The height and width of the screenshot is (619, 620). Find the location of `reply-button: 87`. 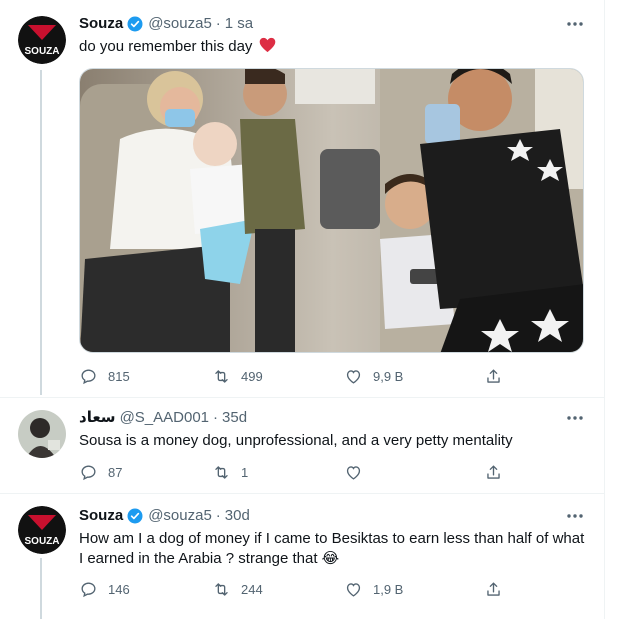

reply-button: 87 is located at coordinates (100, 472).